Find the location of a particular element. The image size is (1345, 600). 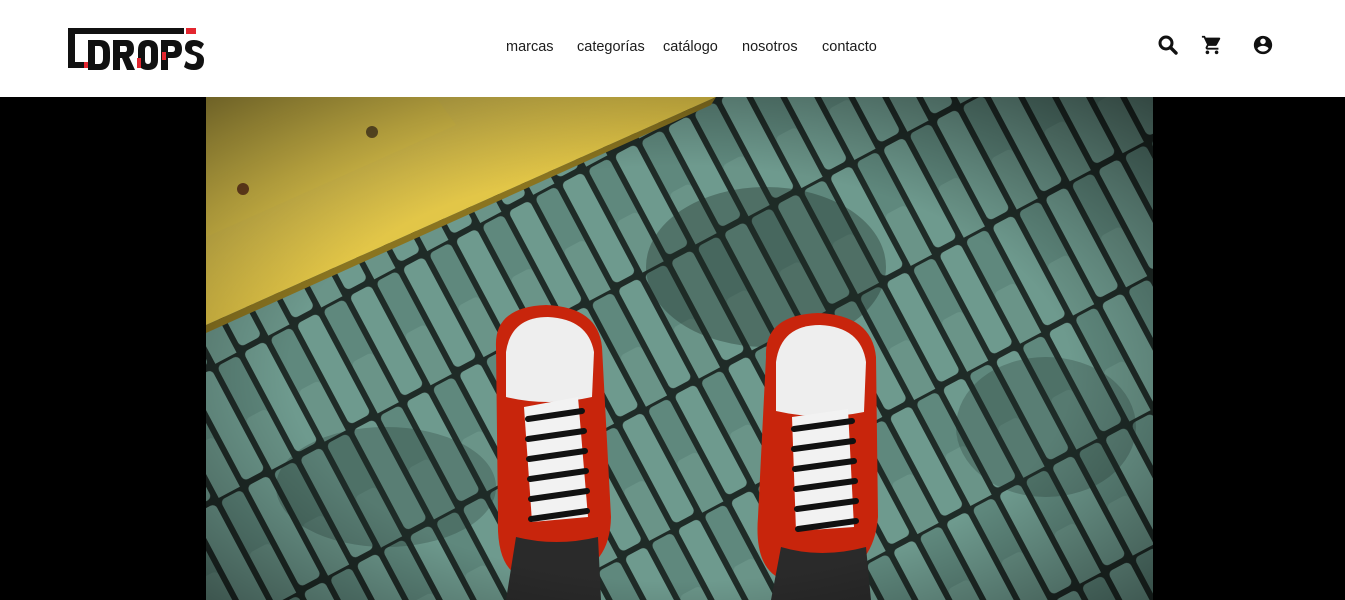

nav-link-marcas: marcas is located at coordinates (530, 47).